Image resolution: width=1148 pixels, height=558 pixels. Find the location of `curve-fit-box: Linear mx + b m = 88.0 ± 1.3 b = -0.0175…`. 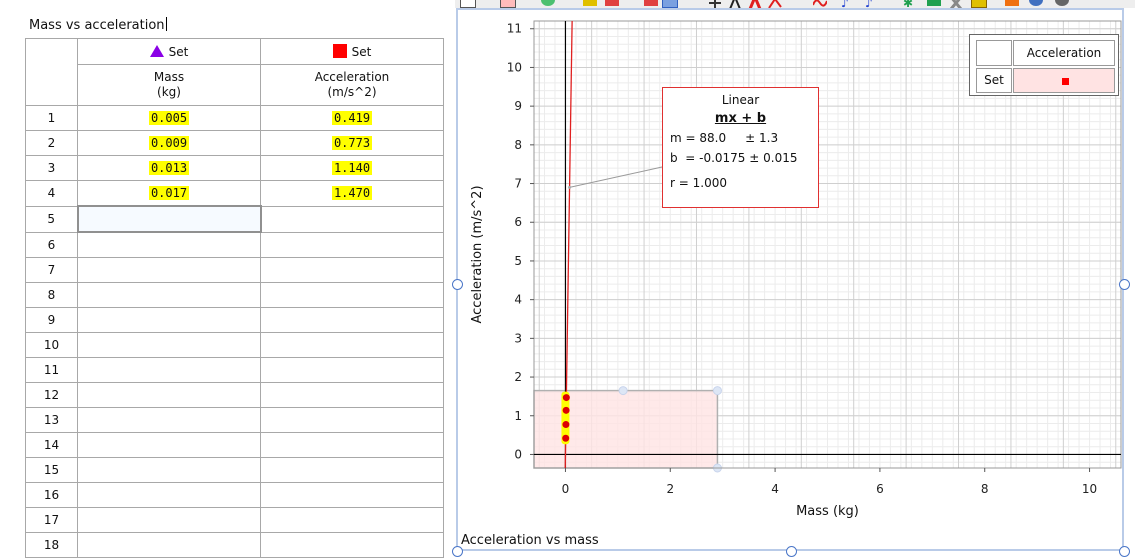

curve-fit-box: Linear mx + b m = 88.0 ± 1.3 b = -0.0175… is located at coordinates (740, 147).